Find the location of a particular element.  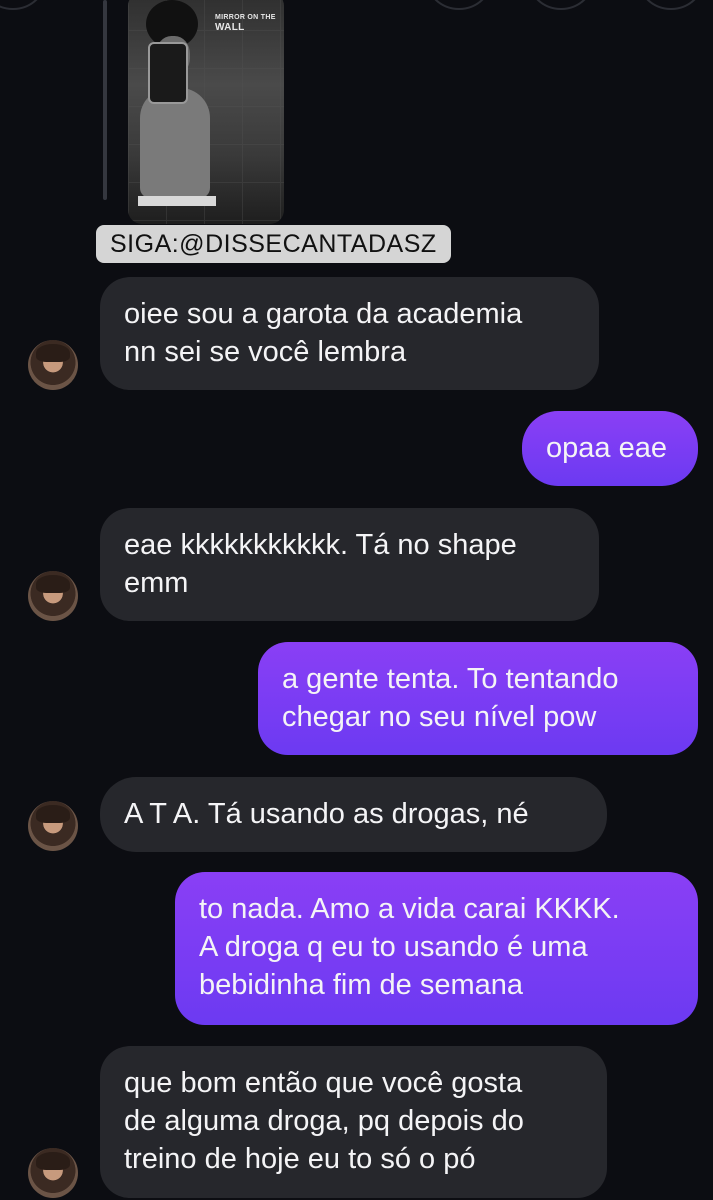

story-caption-top: MIRROR ON THE is located at coordinates (245, 17).